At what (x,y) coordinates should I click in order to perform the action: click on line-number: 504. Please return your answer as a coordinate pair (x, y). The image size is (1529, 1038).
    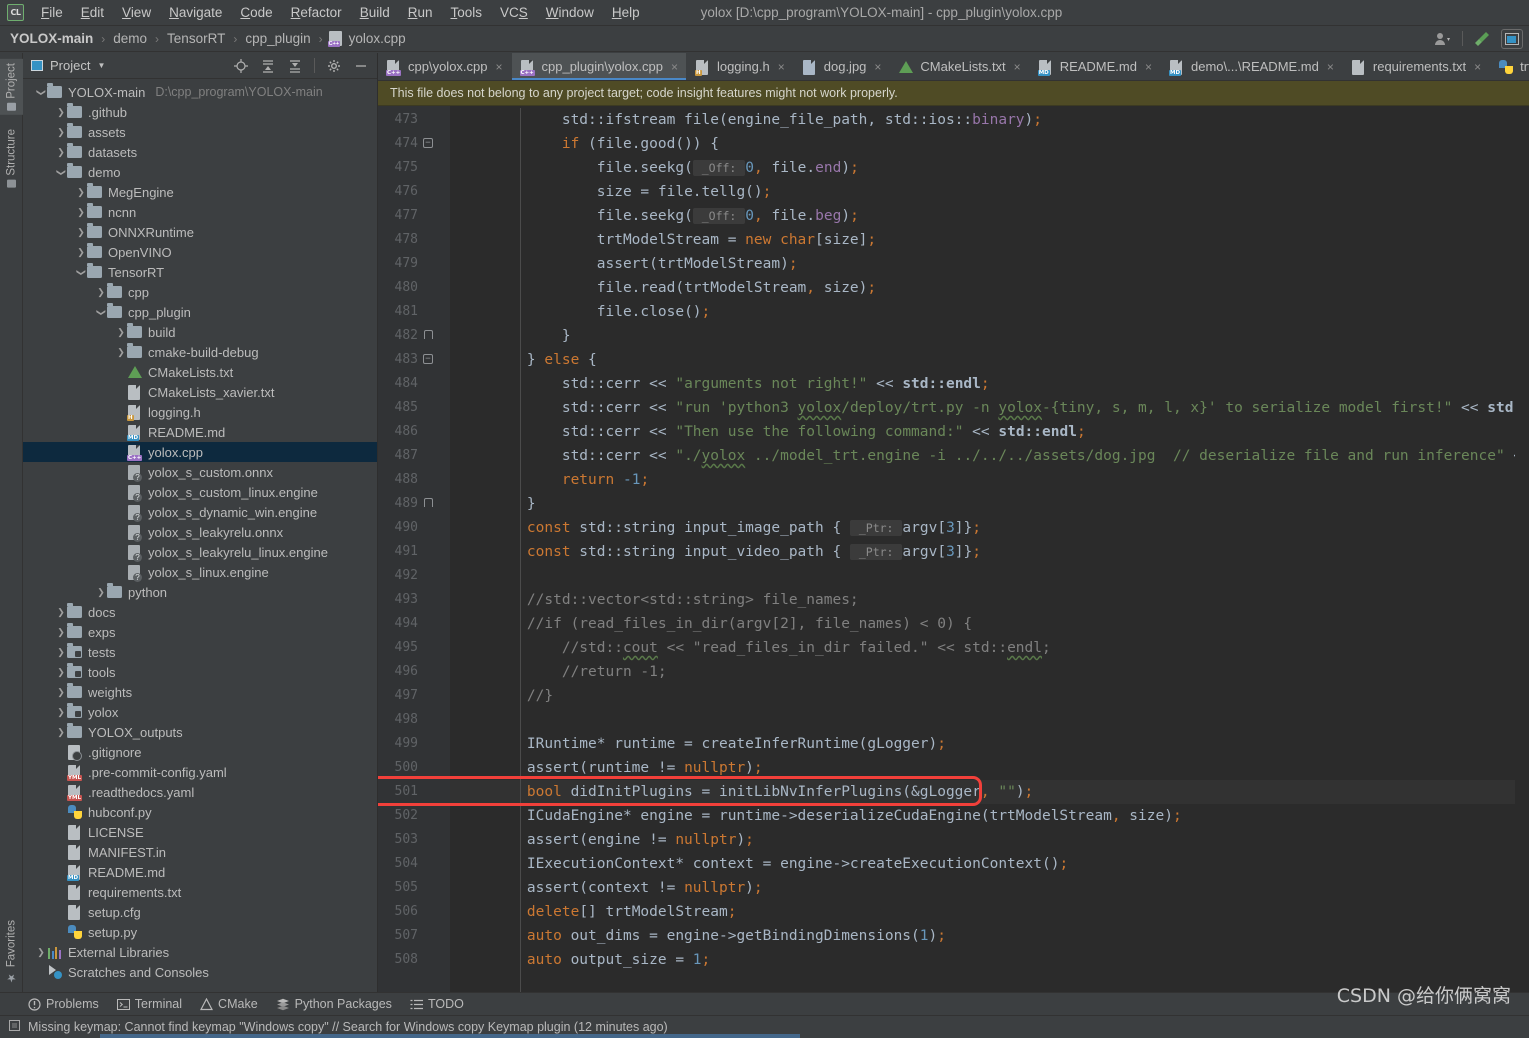
    Looking at the image, I should click on (414, 864).